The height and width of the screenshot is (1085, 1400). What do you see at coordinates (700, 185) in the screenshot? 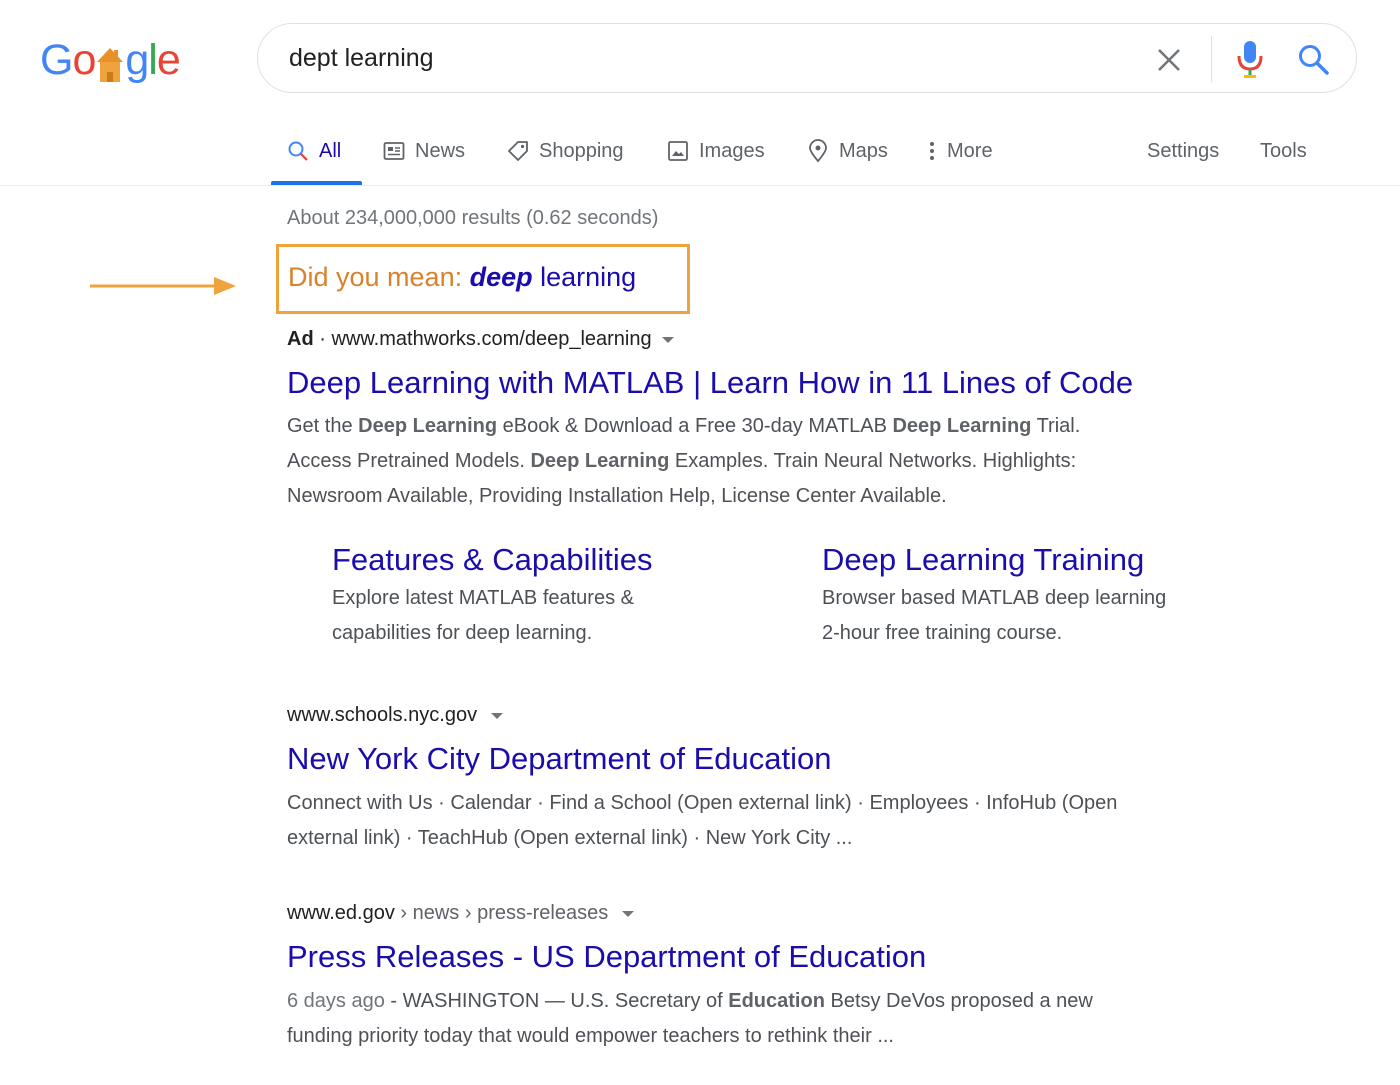
I see `nav-divider` at bounding box center [700, 185].